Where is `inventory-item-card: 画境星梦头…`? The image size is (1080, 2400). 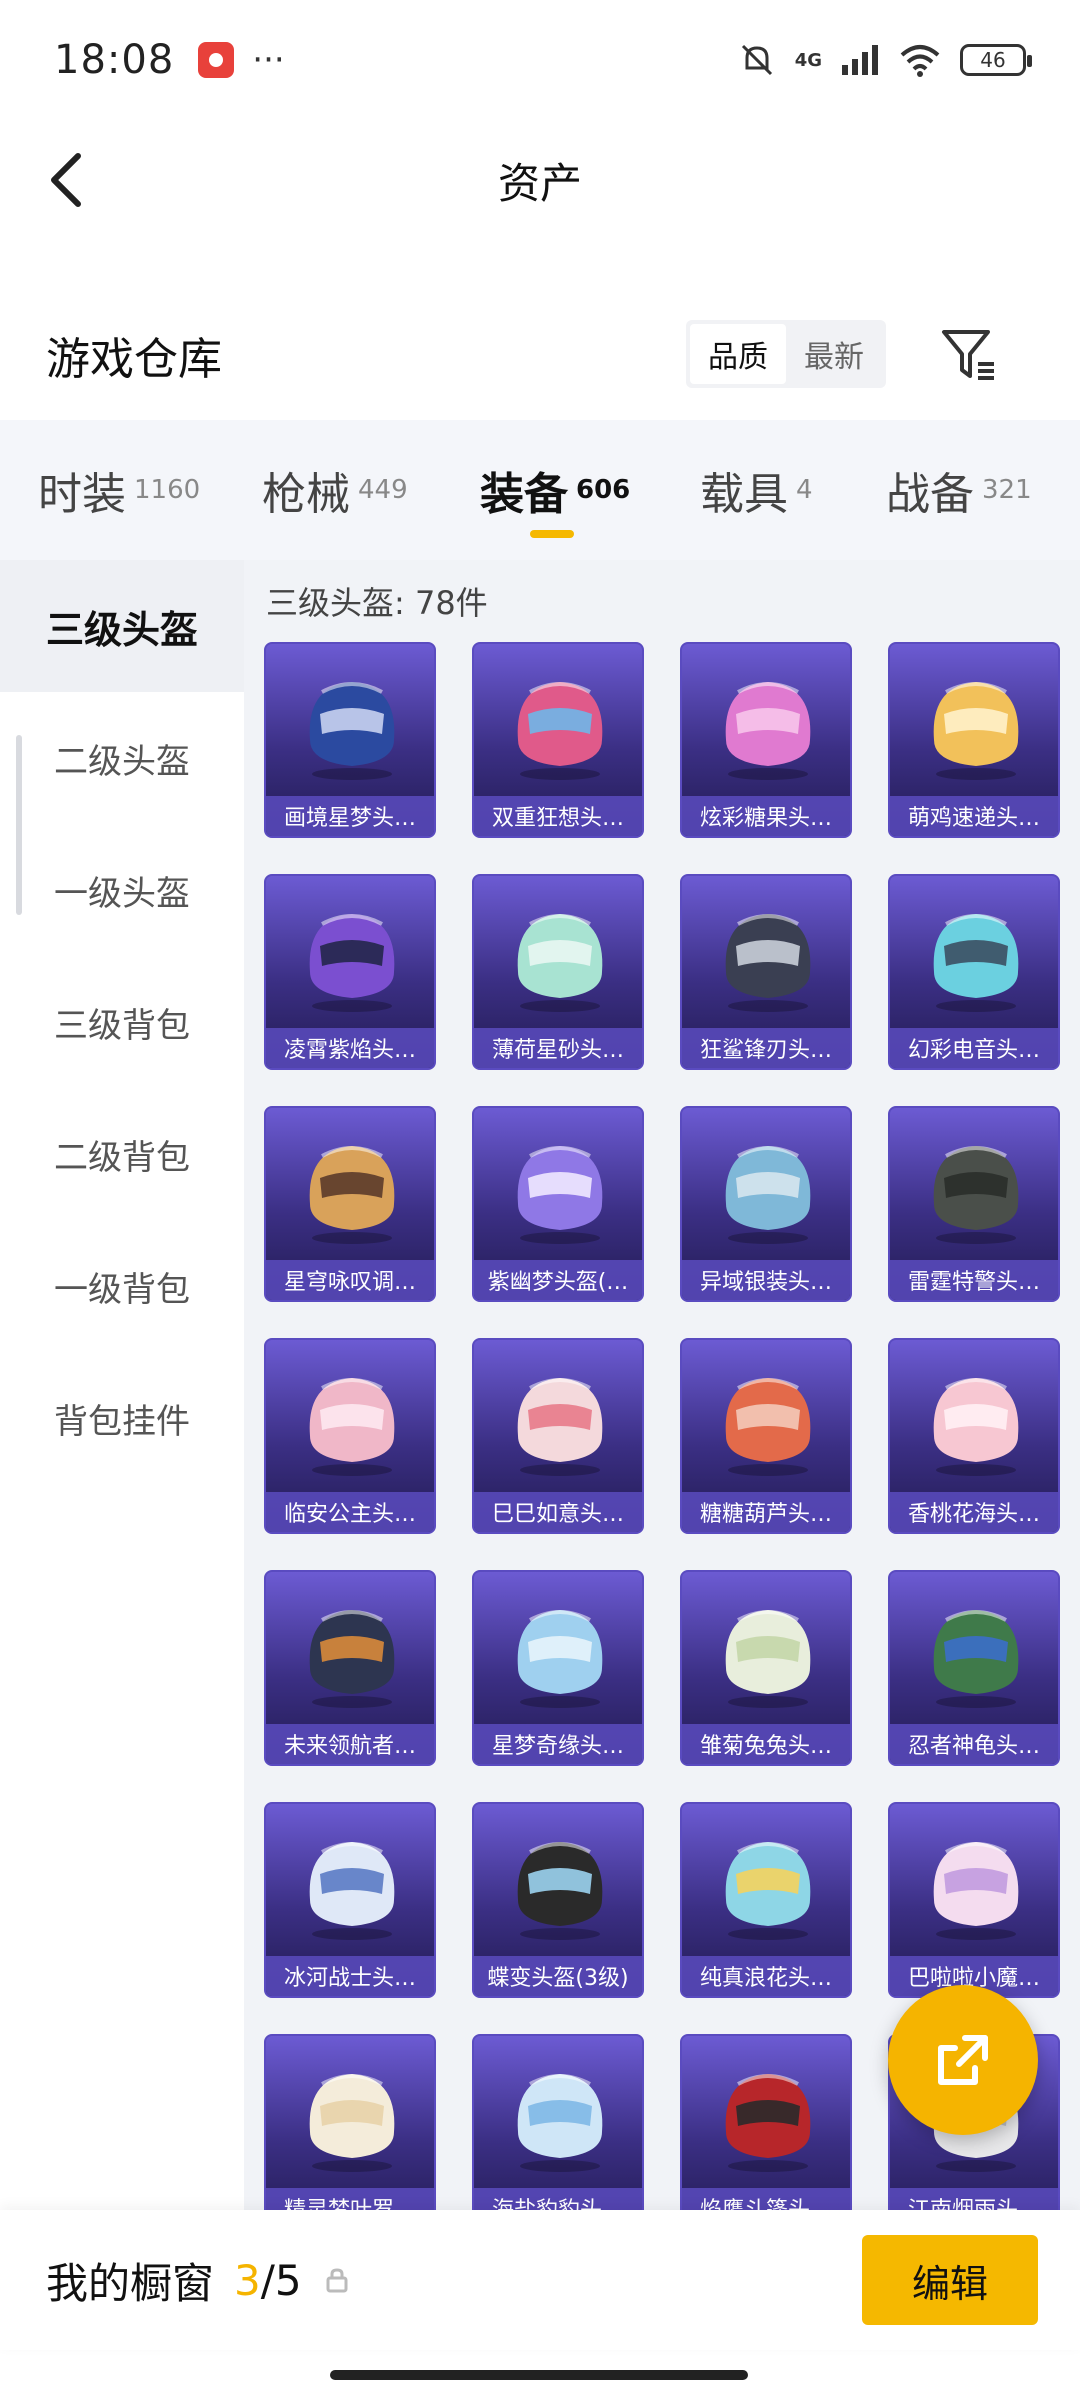 inventory-item-card: 画境星梦头… is located at coordinates (350, 740).